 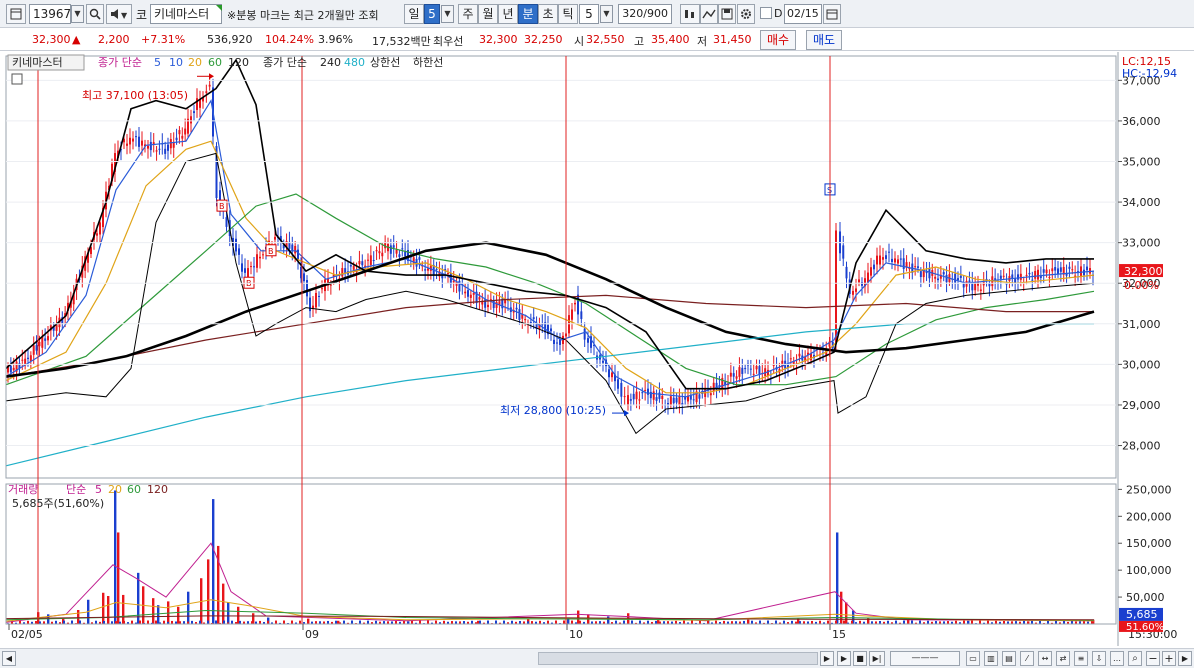 What do you see at coordinates (746, 14) in the screenshot?
I see `gear-icon` at bounding box center [746, 14].